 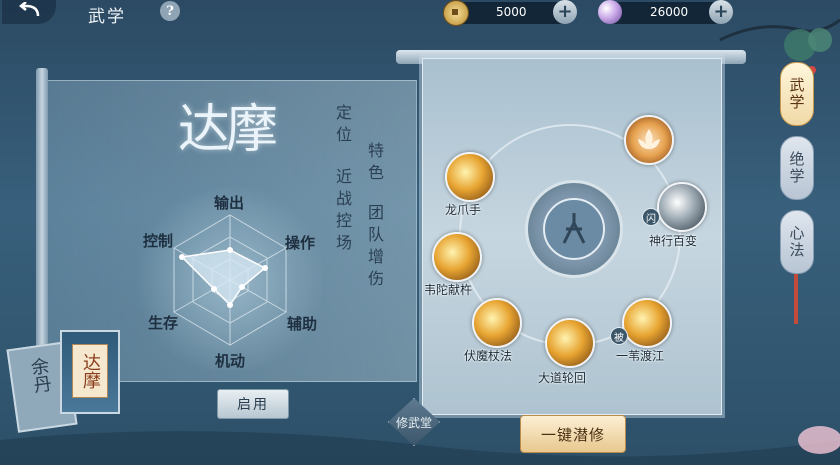 I want to click on martial-artist-icon, so click(x=574, y=229).